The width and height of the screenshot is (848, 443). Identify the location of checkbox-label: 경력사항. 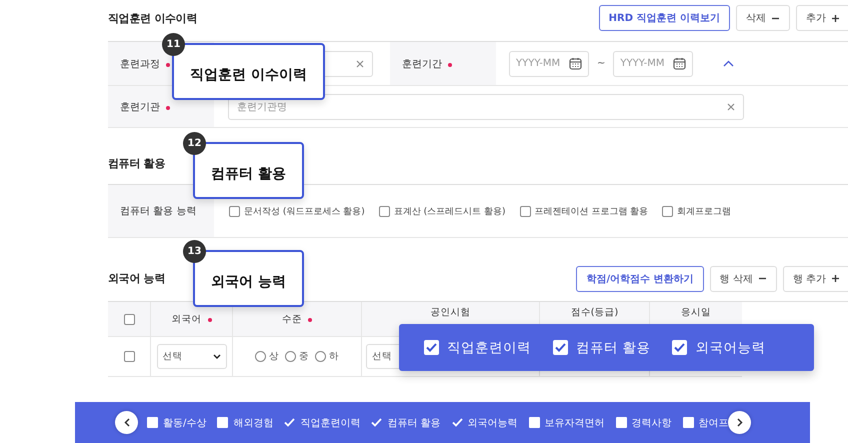
(652, 423).